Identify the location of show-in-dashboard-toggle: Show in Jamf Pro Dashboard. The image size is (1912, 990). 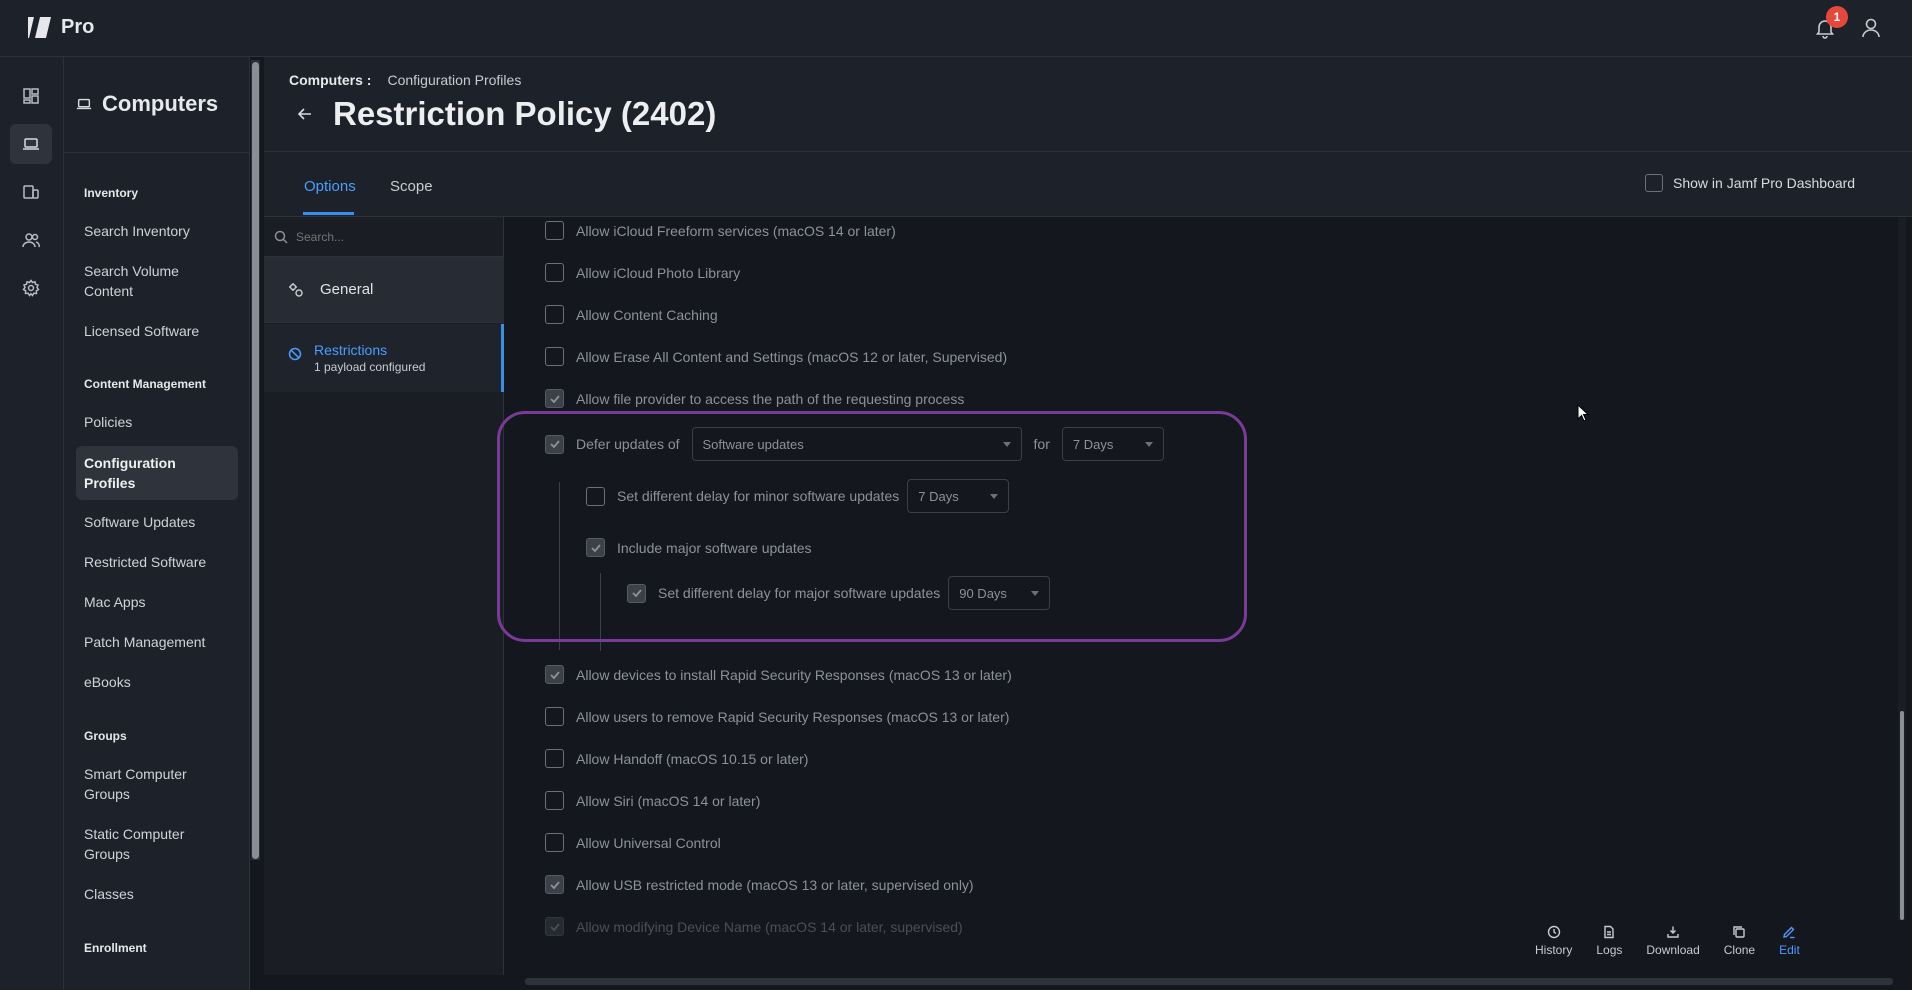
(1750, 183).